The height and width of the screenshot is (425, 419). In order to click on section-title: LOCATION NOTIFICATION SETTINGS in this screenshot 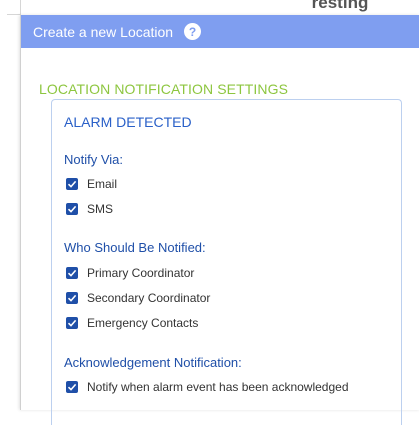, I will do `click(164, 89)`.